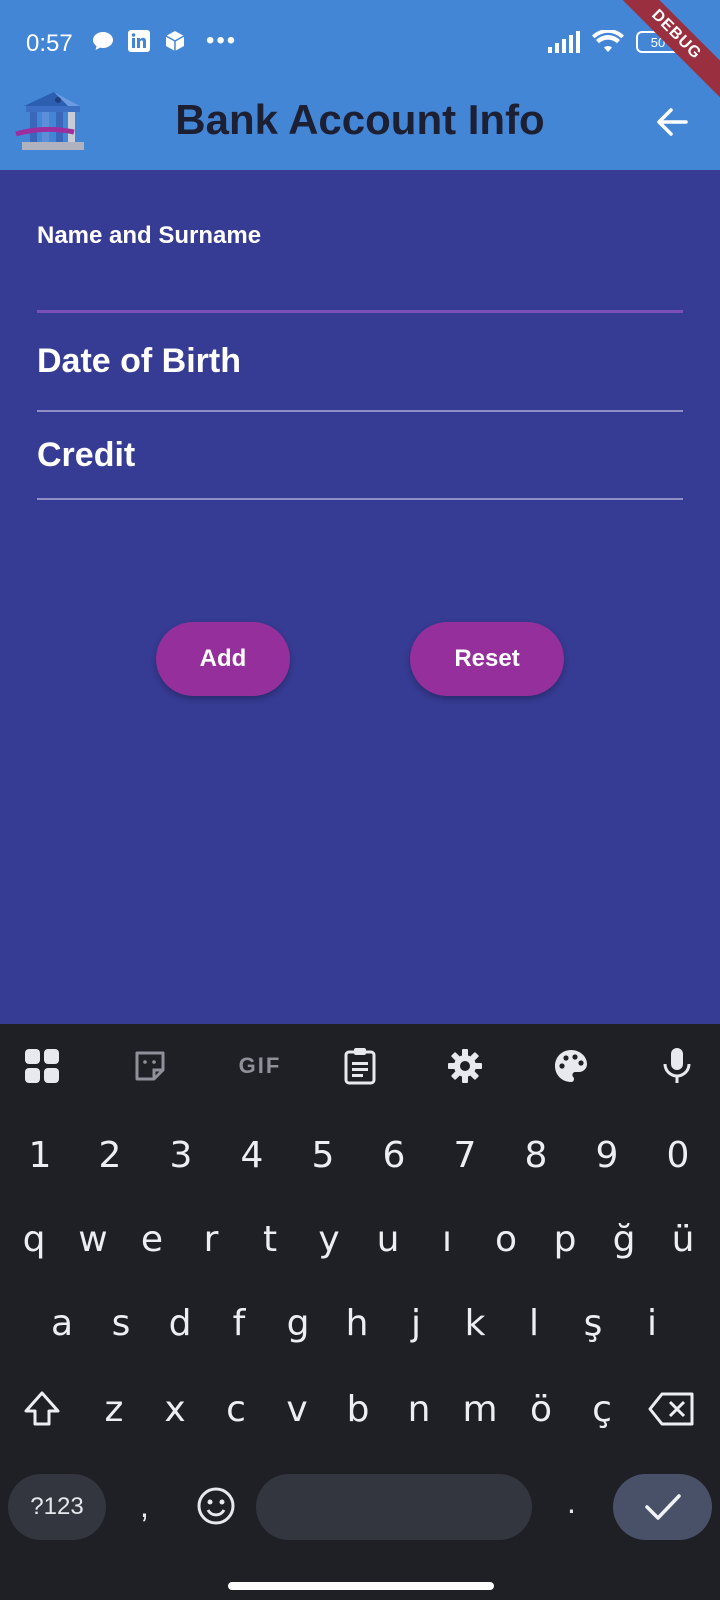 The height and width of the screenshot is (1600, 720). I want to click on keyboard-bottom-row: ?123 , ., so click(360, 1509).